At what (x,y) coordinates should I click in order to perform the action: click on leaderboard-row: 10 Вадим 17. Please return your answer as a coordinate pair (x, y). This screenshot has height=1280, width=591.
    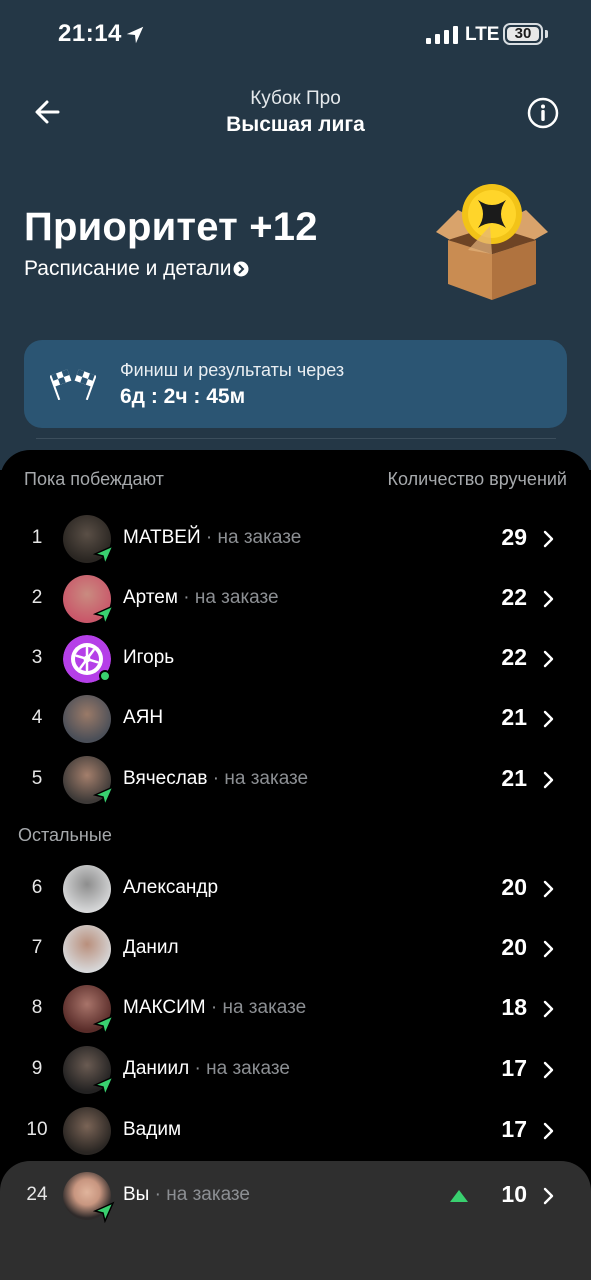
    Looking at the image, I should click on (295, 1131).